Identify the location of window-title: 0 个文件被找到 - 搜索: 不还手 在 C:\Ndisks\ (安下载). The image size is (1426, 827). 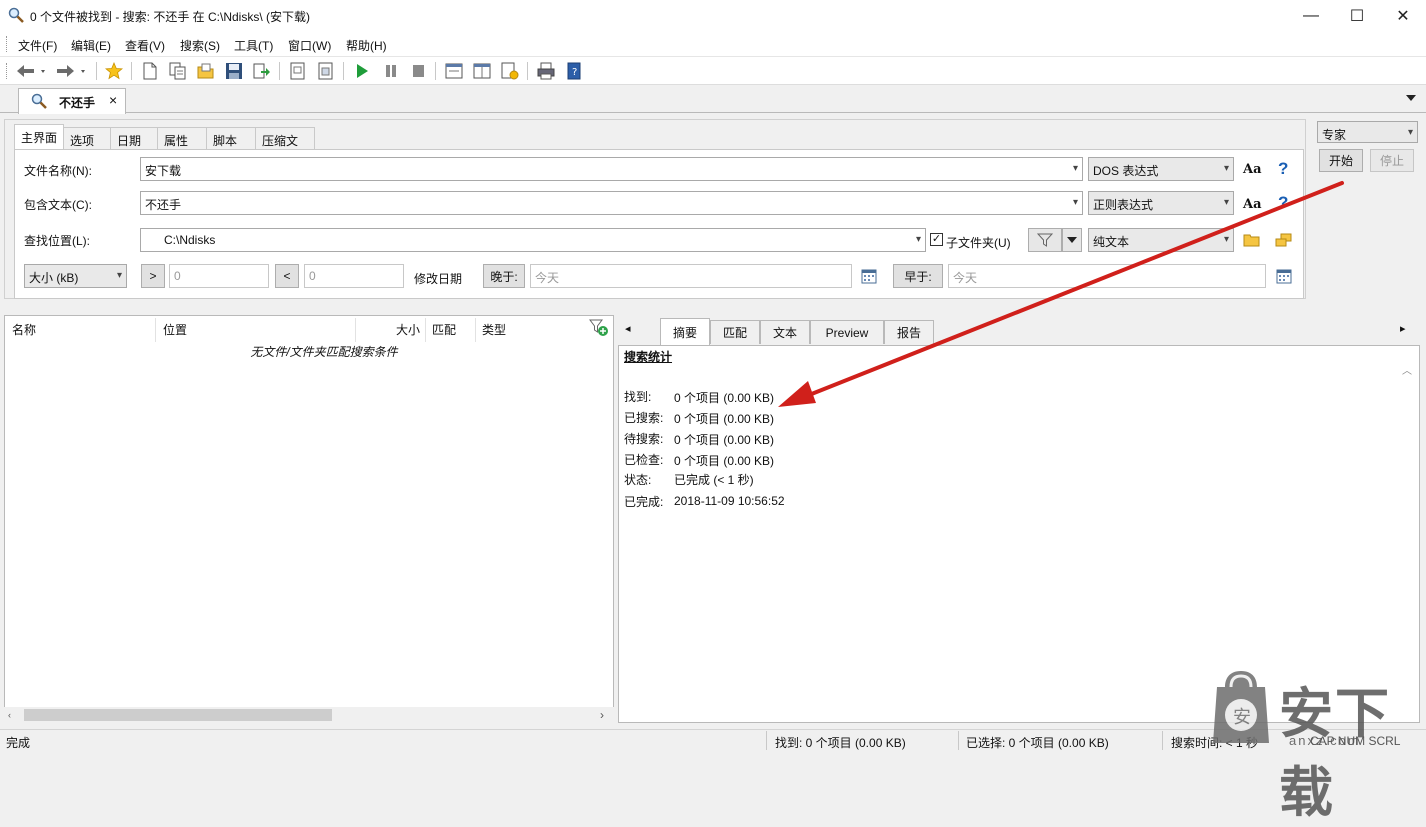
(170, 17).